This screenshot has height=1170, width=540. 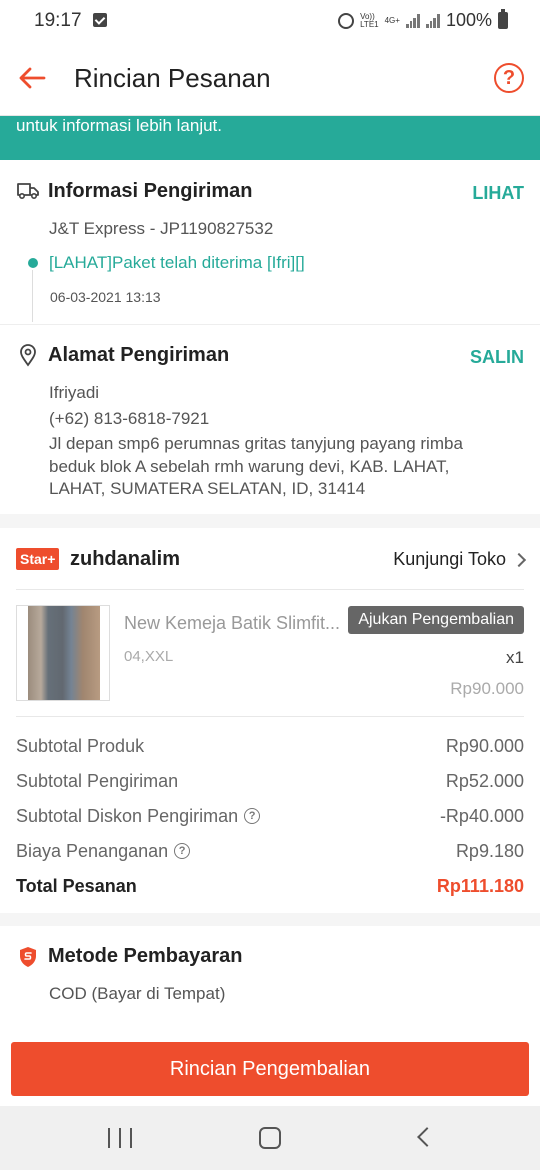 What do you see at coordinates (127, 815) in the screenshot?
I see `summary-label: Subtotal Diskon Pengiriman` at bounding box center [127, 815].